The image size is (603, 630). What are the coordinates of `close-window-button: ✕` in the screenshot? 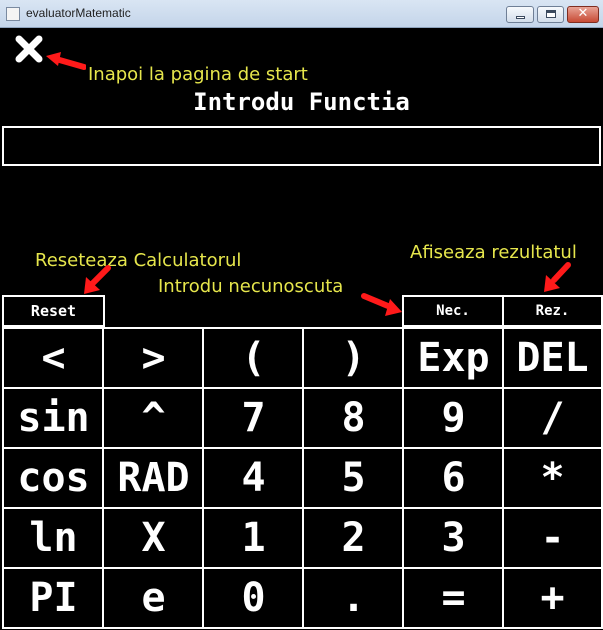 It's located at (583, 14).